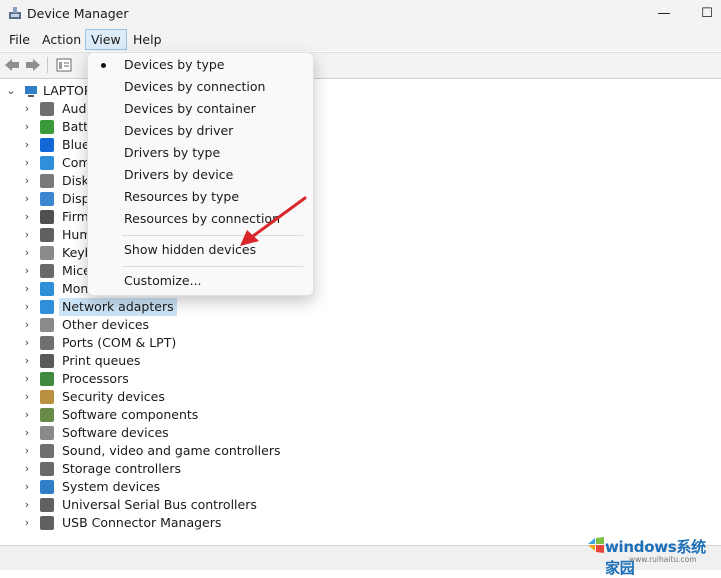 This screenshot has height=578, width=721. I want to click on forward-arrow-icon, so click(33, 65).